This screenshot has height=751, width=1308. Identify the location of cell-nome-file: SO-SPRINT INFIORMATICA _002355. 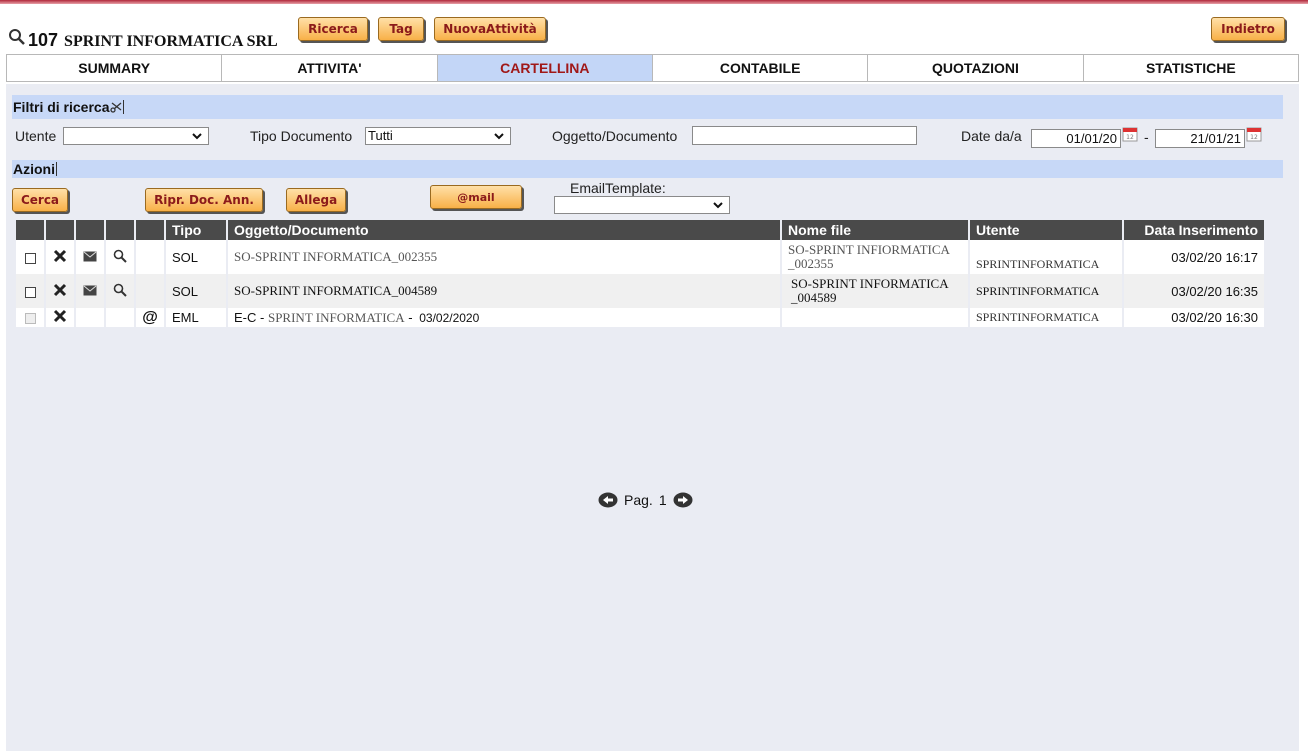
(875, 257).